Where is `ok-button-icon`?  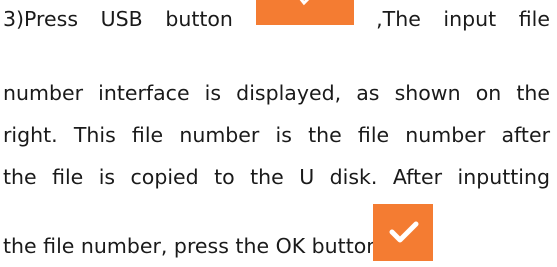
ok-button-icon is located at coordinates (403, 232).